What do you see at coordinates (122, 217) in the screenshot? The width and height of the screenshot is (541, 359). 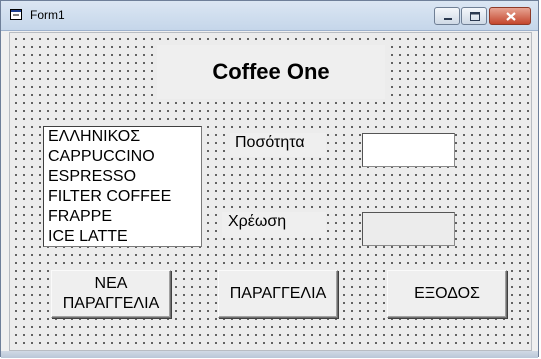 I see `list-item: FRAPPE` at bounding box center [122, 217].